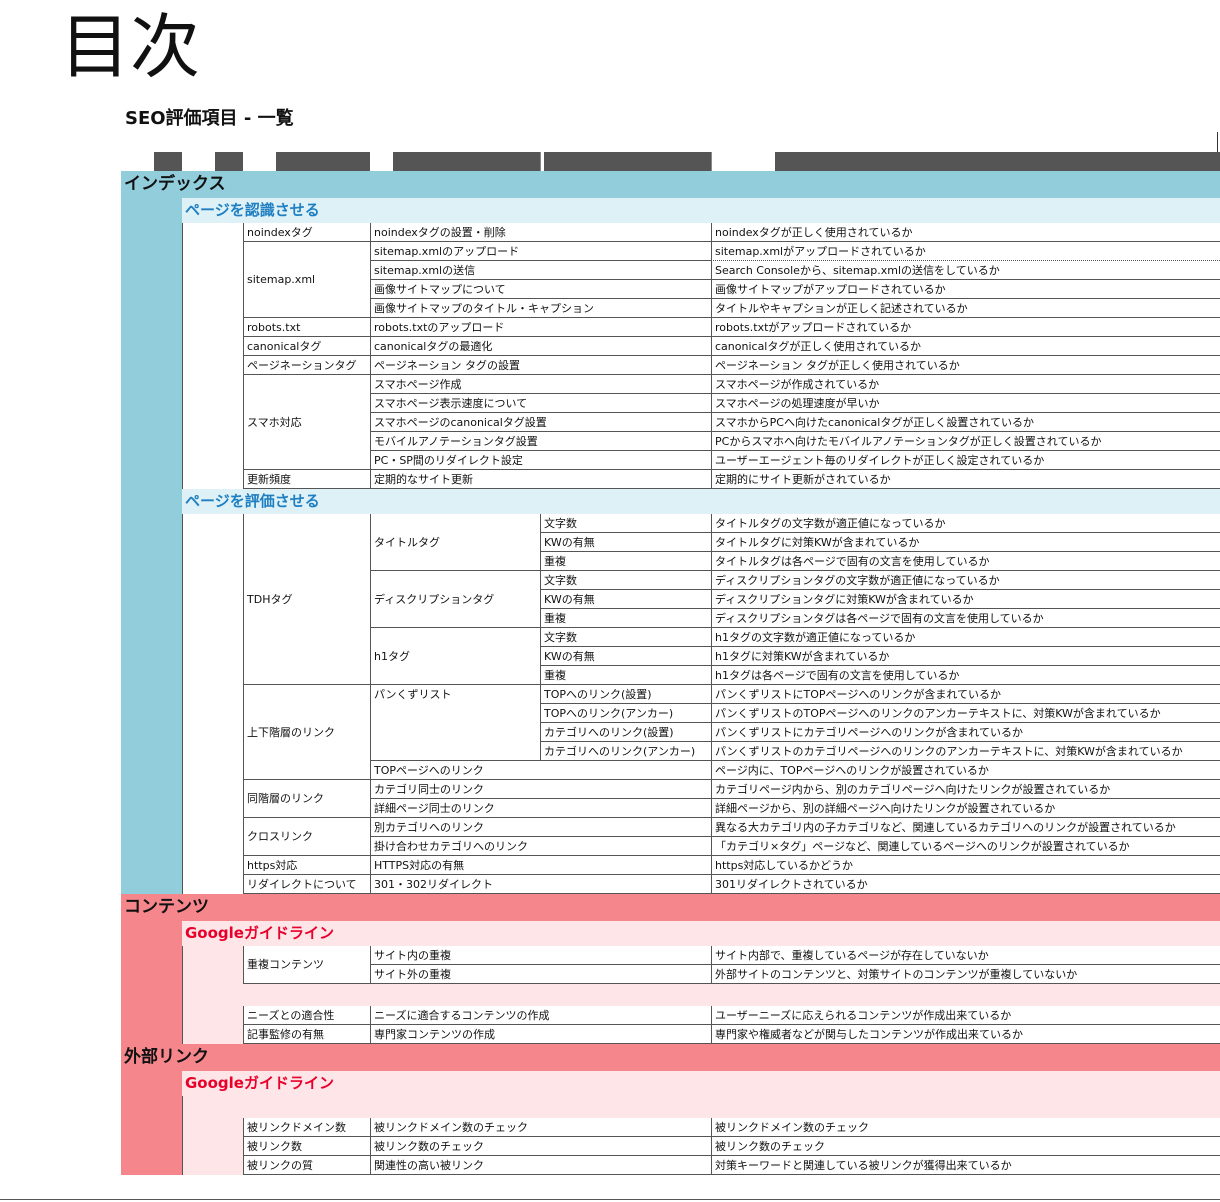 The width and height of the screenshot is (1220, 1202). What do you see at coordinates (965, 974) in the screenshot?
I see `check-content-cell: 外部サイトのコンテンツと、対策サイトのコンテンツが重複していないか` at bounding box center [965, 974].